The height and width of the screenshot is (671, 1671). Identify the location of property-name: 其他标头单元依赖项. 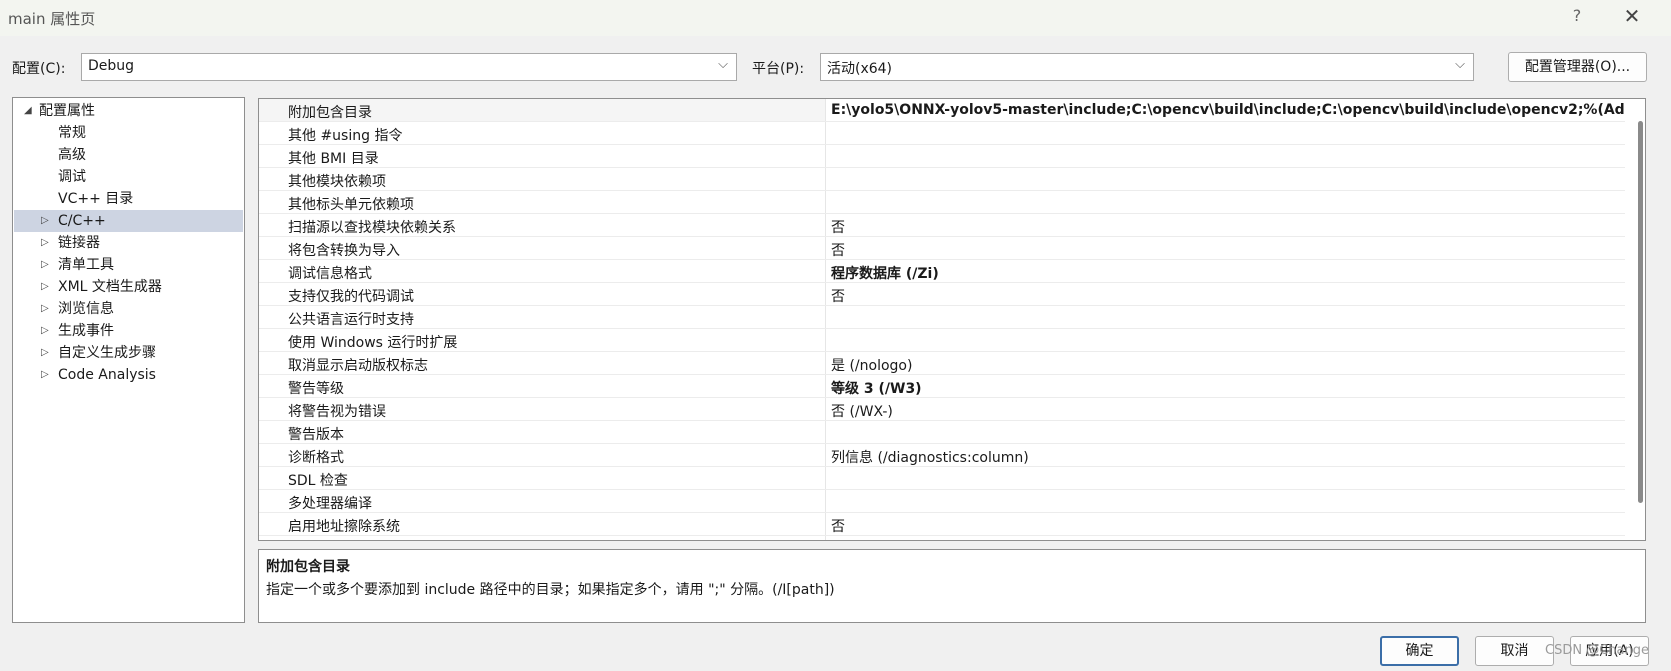
(351, 205).